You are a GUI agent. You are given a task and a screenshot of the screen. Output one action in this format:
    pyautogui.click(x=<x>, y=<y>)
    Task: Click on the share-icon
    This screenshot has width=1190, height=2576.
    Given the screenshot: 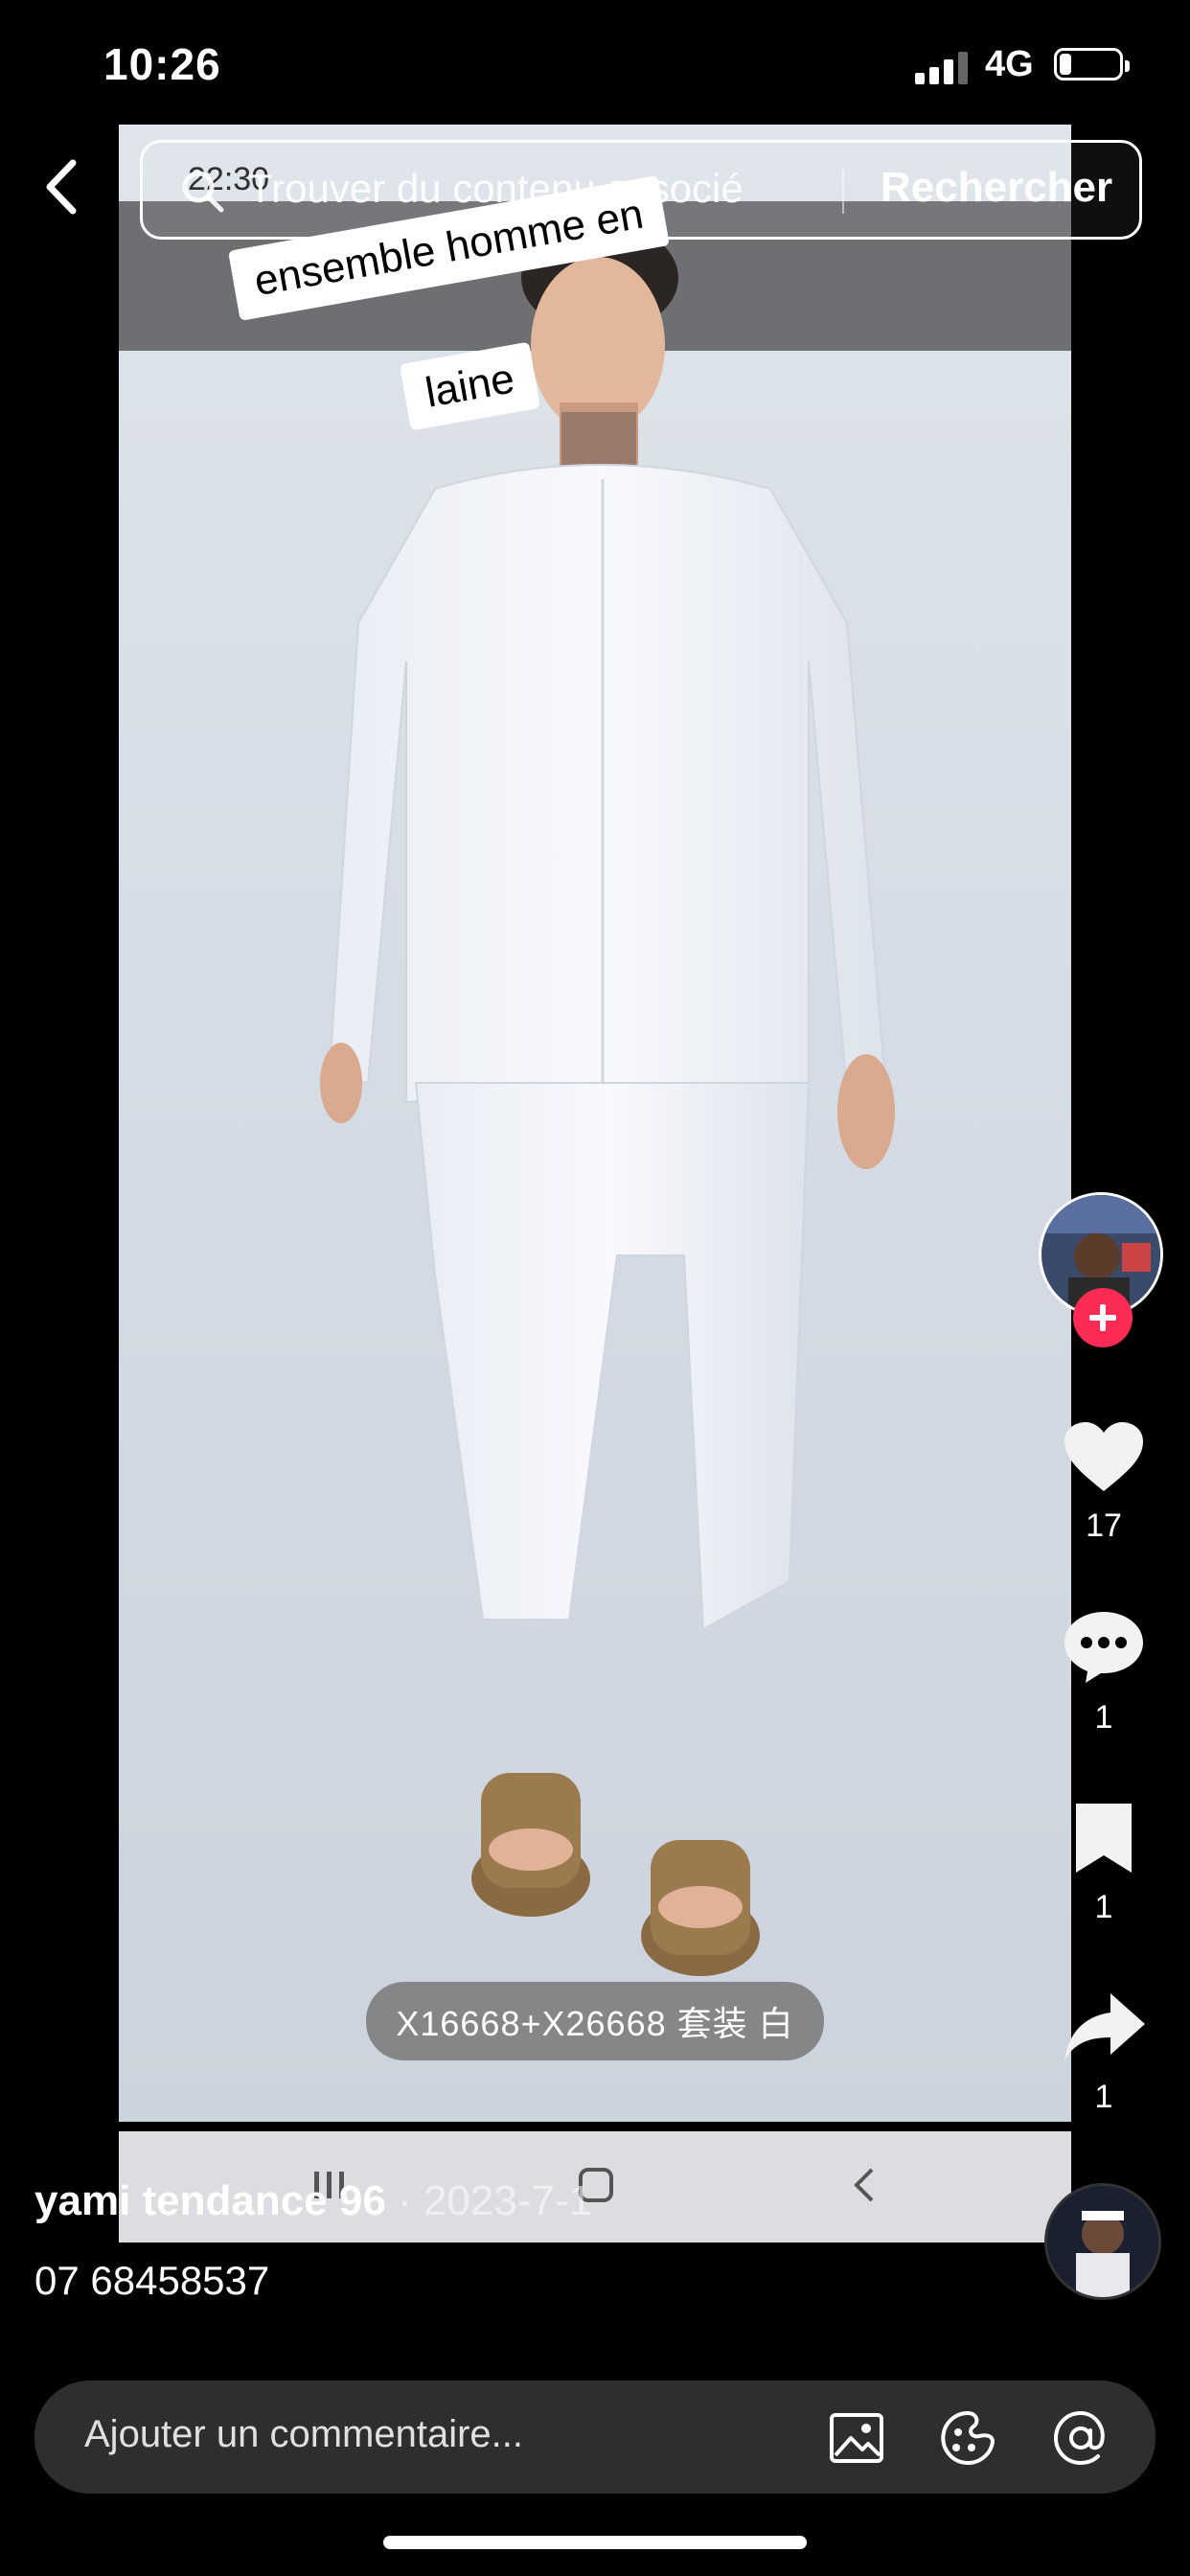 What is the action you would take?
    pyautogui.click(x=1104, y=2027)
    